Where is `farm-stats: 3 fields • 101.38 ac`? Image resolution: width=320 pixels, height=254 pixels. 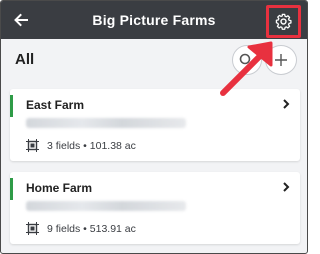 farm-stats: 3 fields • 101.38 ac is located at coordinates (81, 145).